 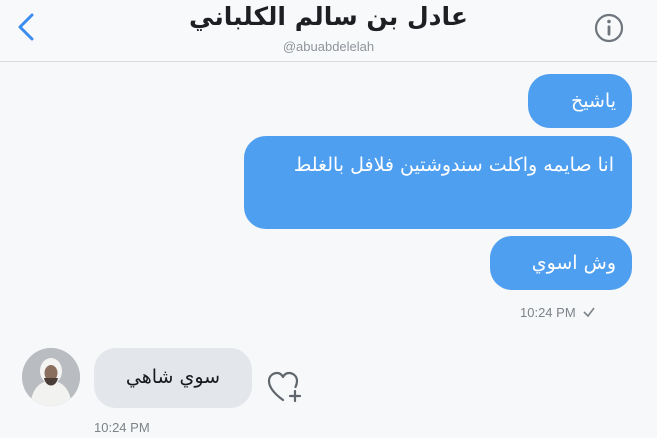 I want to click on outgoing-message-bubble: وش اسوي, so click(x=561, y=263).